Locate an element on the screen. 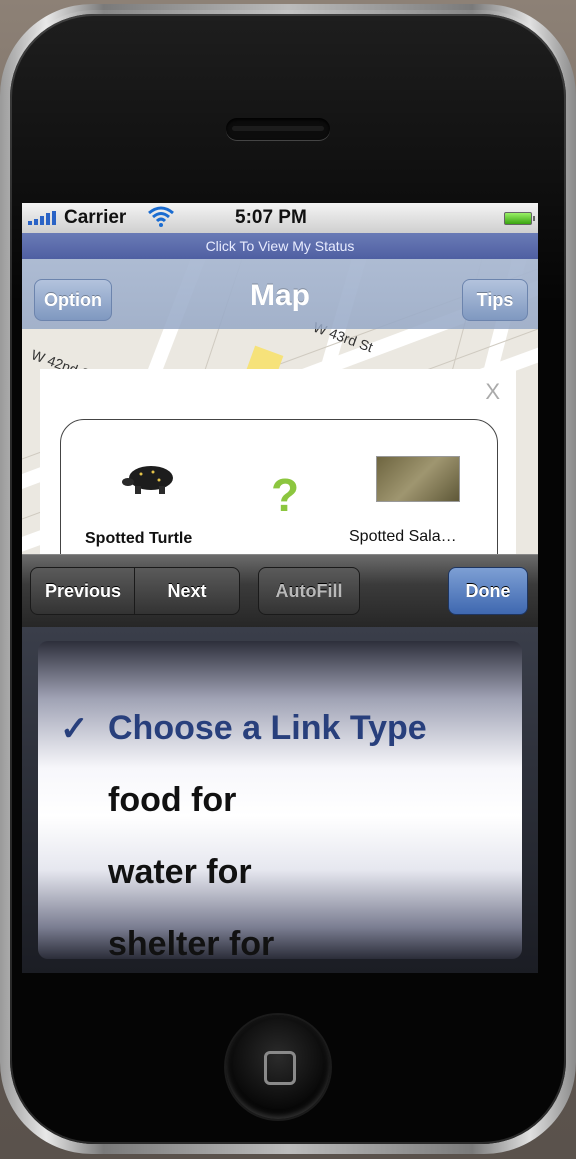 This screenshot has height=1159, width=576. turtle-icon is located at coordinates (147, 480).